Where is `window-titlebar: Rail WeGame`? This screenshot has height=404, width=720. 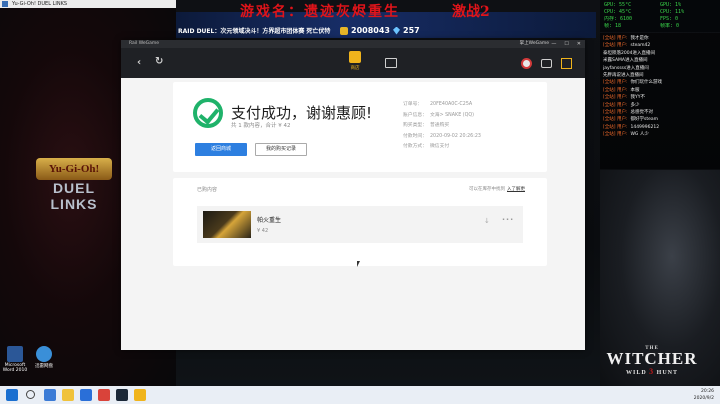 window-titlebar: Rail WeGame is located at coordinates (353, 44).